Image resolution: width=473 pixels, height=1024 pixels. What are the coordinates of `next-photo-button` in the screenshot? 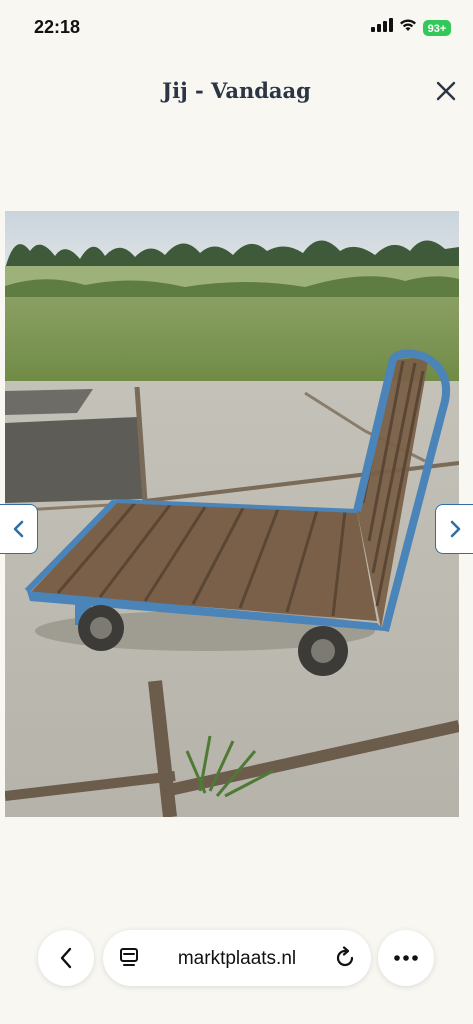 It's located at (454, 529).